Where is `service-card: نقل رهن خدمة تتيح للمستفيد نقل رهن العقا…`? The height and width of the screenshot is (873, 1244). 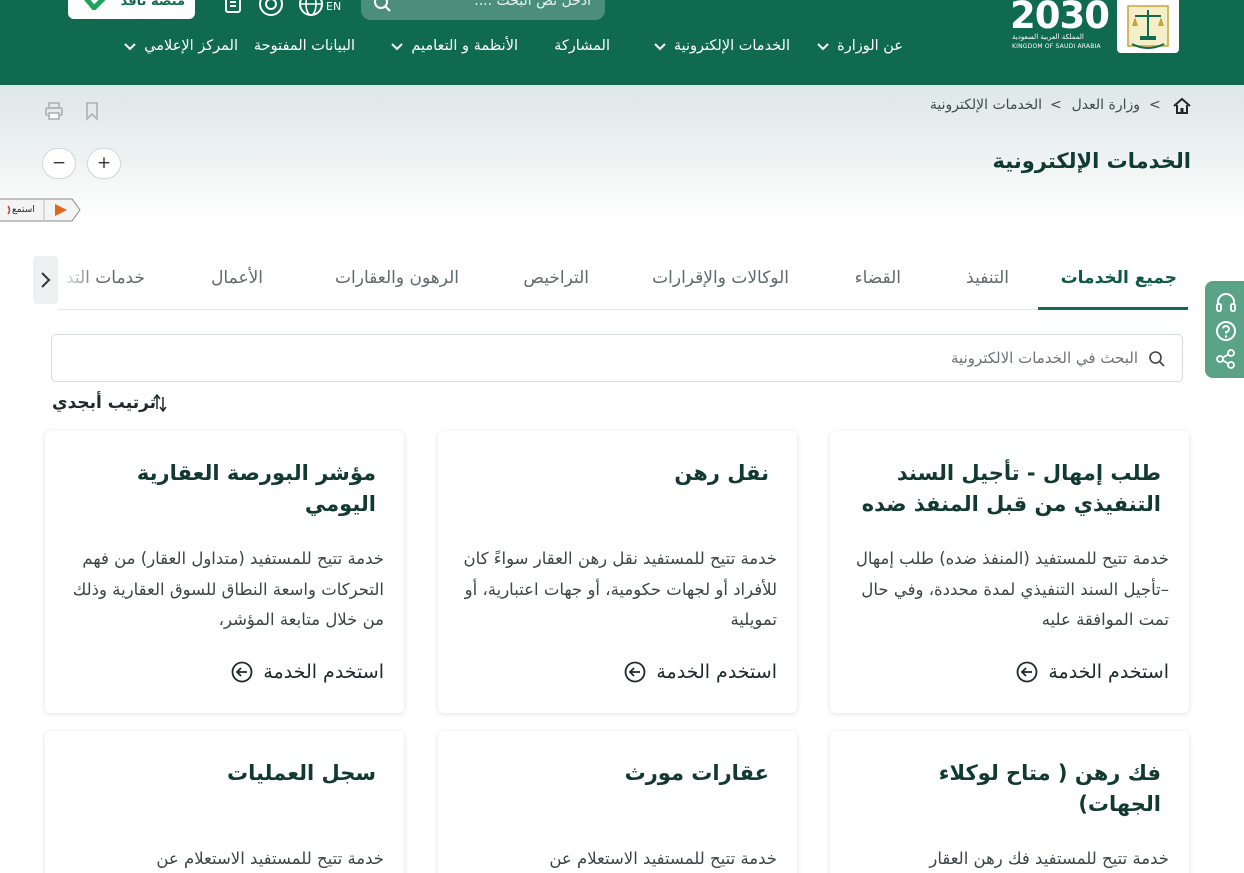 service-card: نقل رهن خدمة تتيح للمستفيد نقل رهن العقا… is located at coordinates (617, 572).